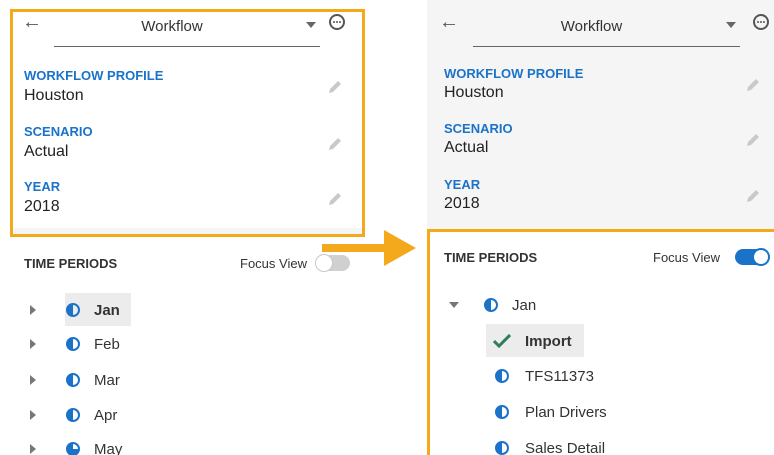  I want to click on workflow-step-label: TFS11373, so click(559, 376).